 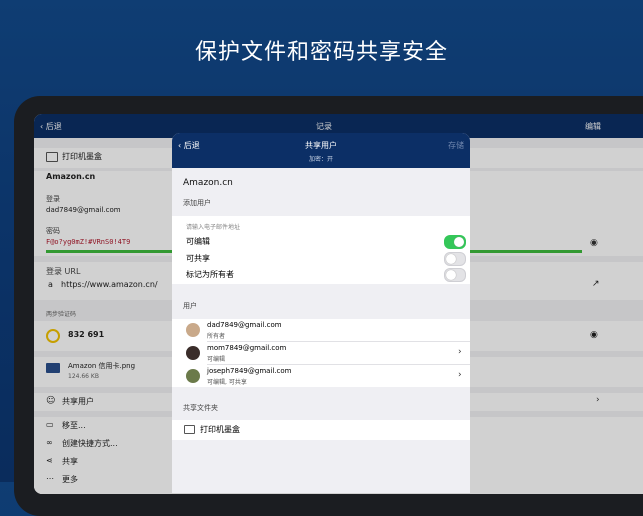 What do you see at coordinates (321, 330) in the screenshot?
I see `user-row: dad7849@gmail.com 所有者` at bounding box center [321, 330].